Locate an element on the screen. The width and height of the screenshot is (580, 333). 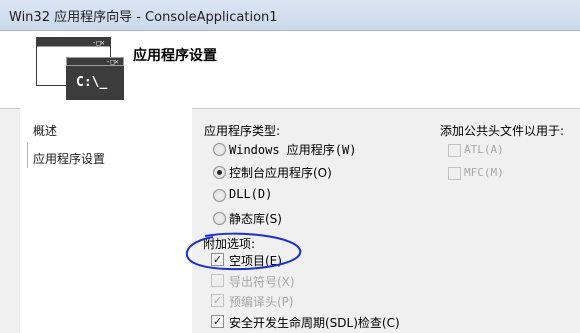
radio-windows-app-label: Windows 应用程序(W) is located at coordinates (292, 149).